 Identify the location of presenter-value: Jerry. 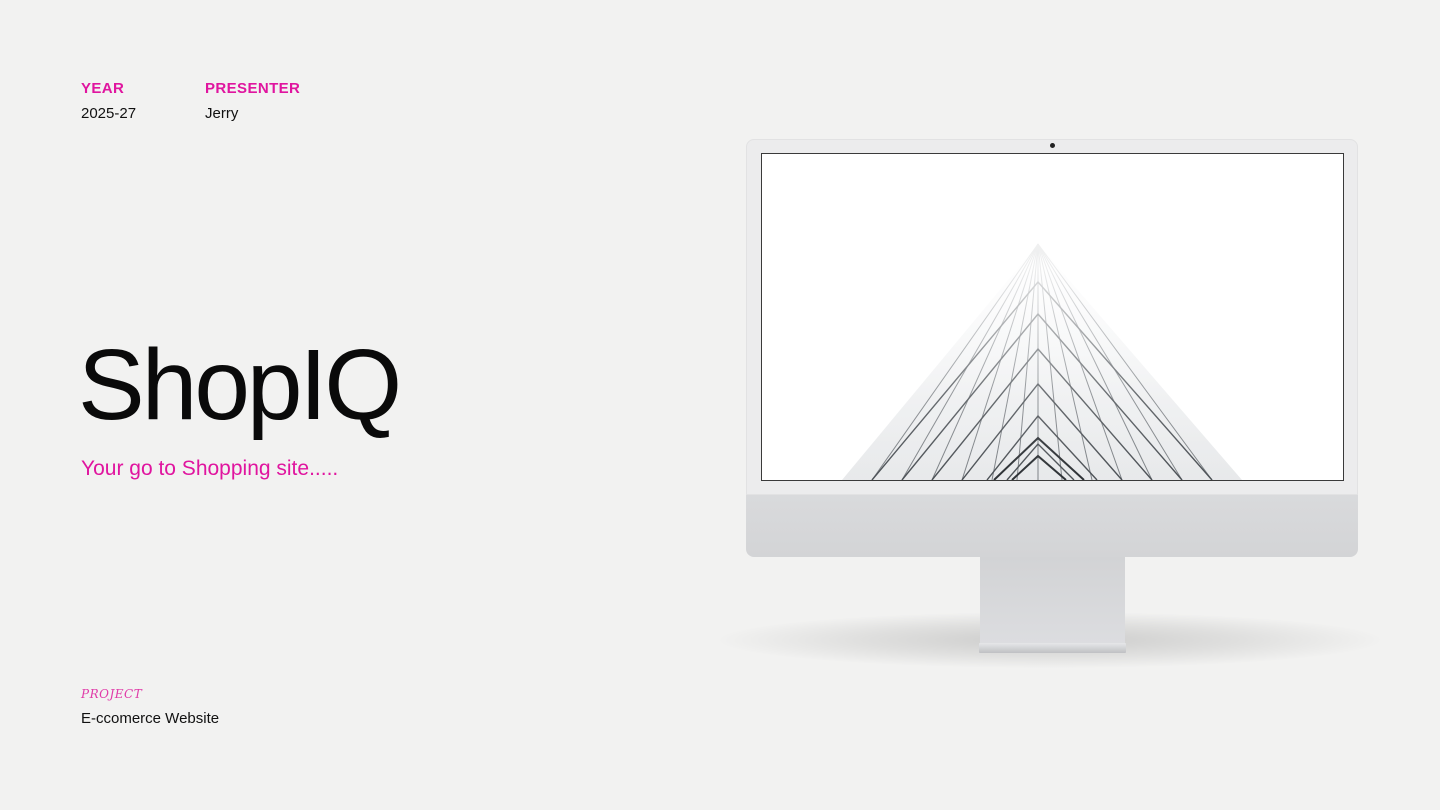
(222, 113).